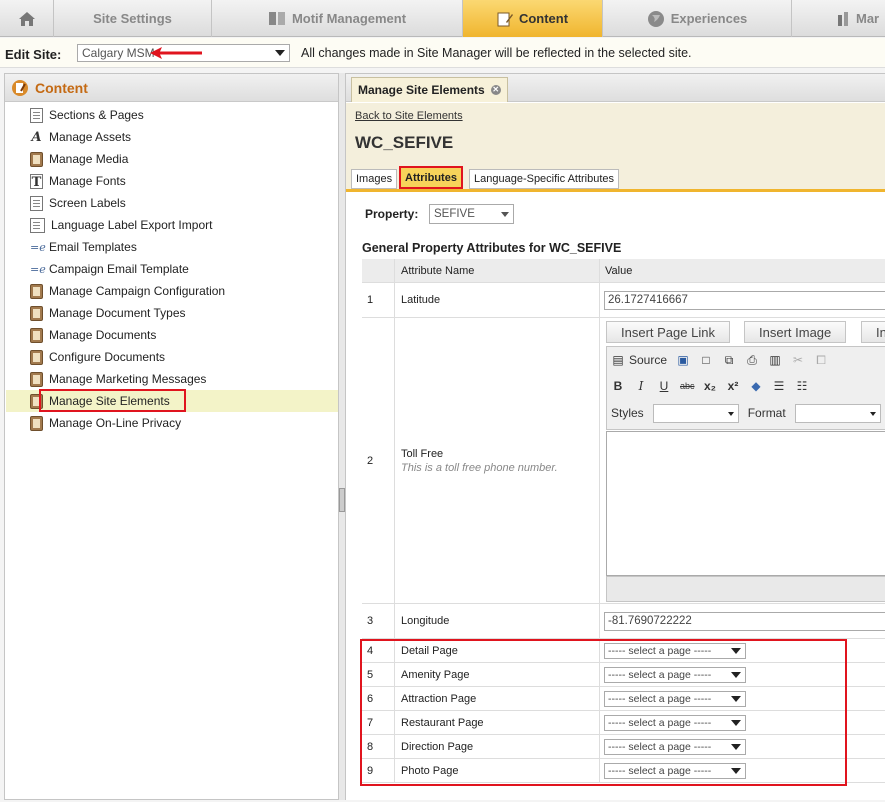 The image size is (885, 802). What do you see at coordinates (745, 503) in the screenshot?
I see `editor-text-area` at bounding box center [745, 503].